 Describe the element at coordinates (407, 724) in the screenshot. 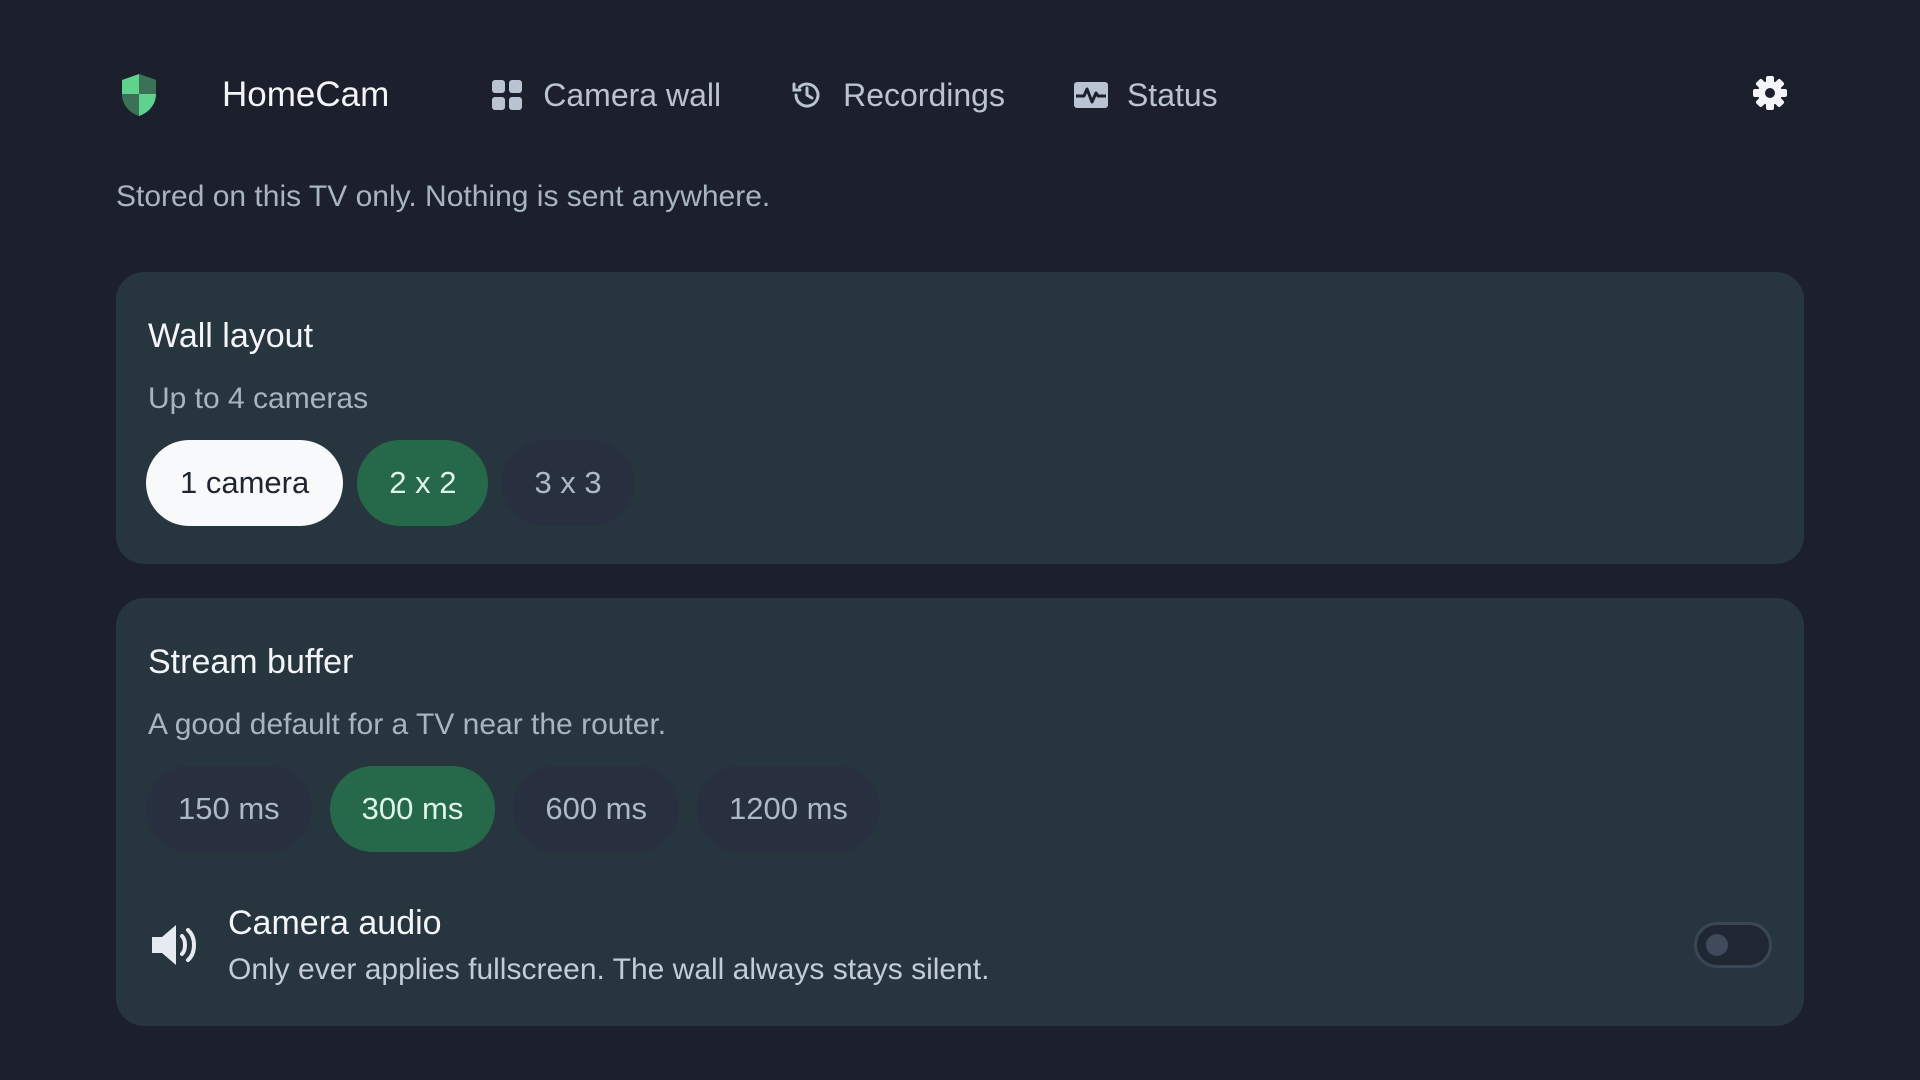

I see `stream-buffer-subtitle: A good default for a TV near the router.` at that location.